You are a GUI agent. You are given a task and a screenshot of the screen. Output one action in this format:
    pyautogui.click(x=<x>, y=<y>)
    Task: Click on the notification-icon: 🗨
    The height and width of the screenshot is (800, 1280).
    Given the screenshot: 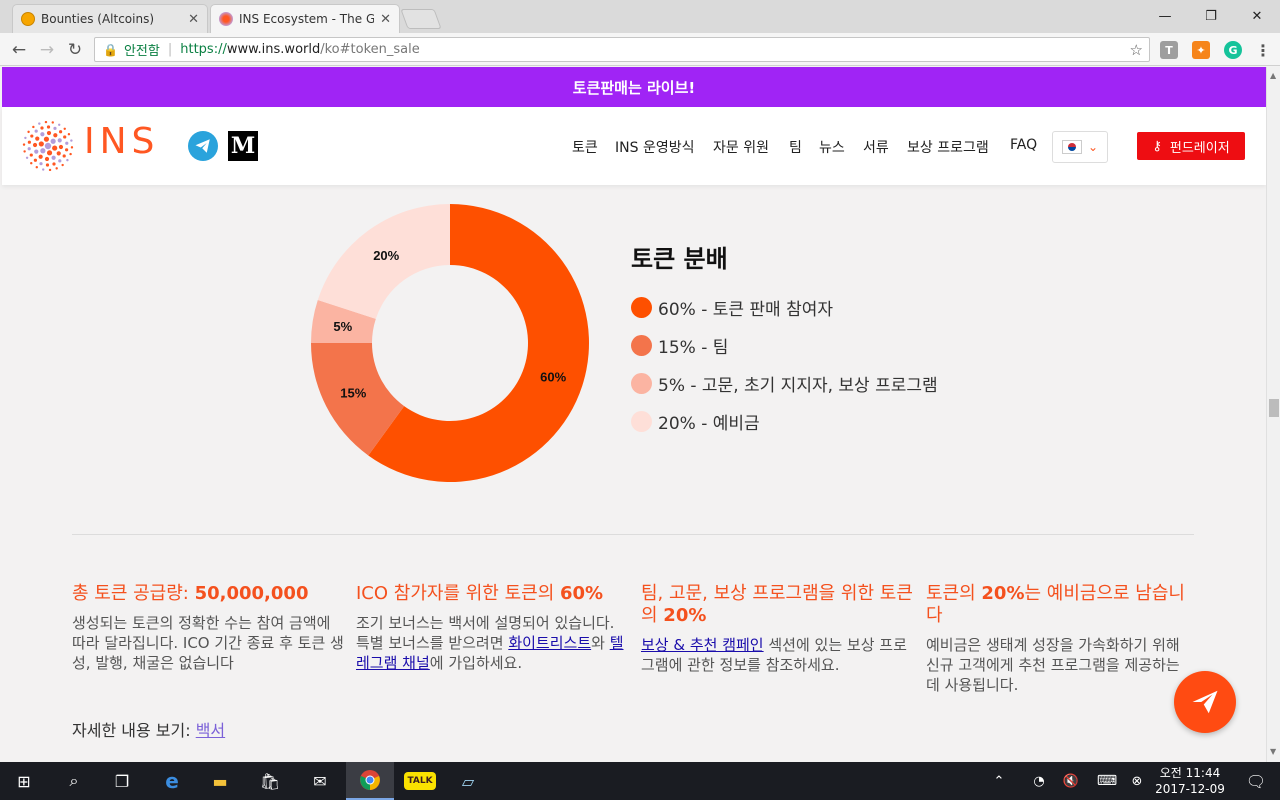 What is the action you would take?
    pyautogui.click(x=1256, y=781)
    